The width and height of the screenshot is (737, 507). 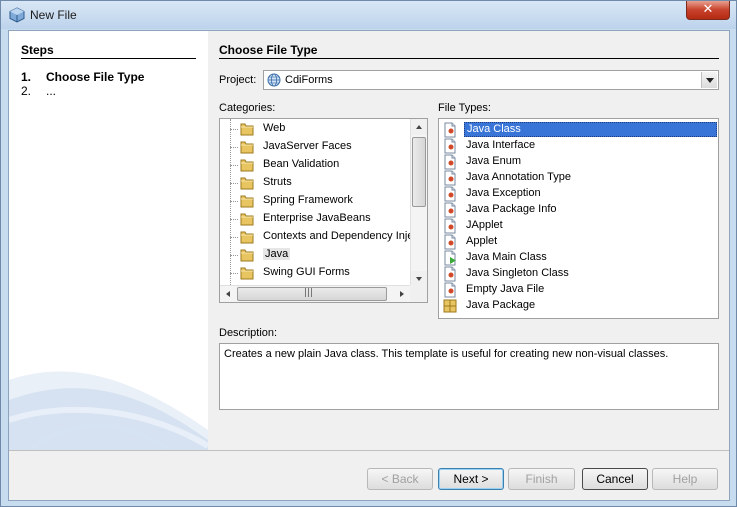 I want to click on file-type-label: Java Package, so click(x=501, y=305).